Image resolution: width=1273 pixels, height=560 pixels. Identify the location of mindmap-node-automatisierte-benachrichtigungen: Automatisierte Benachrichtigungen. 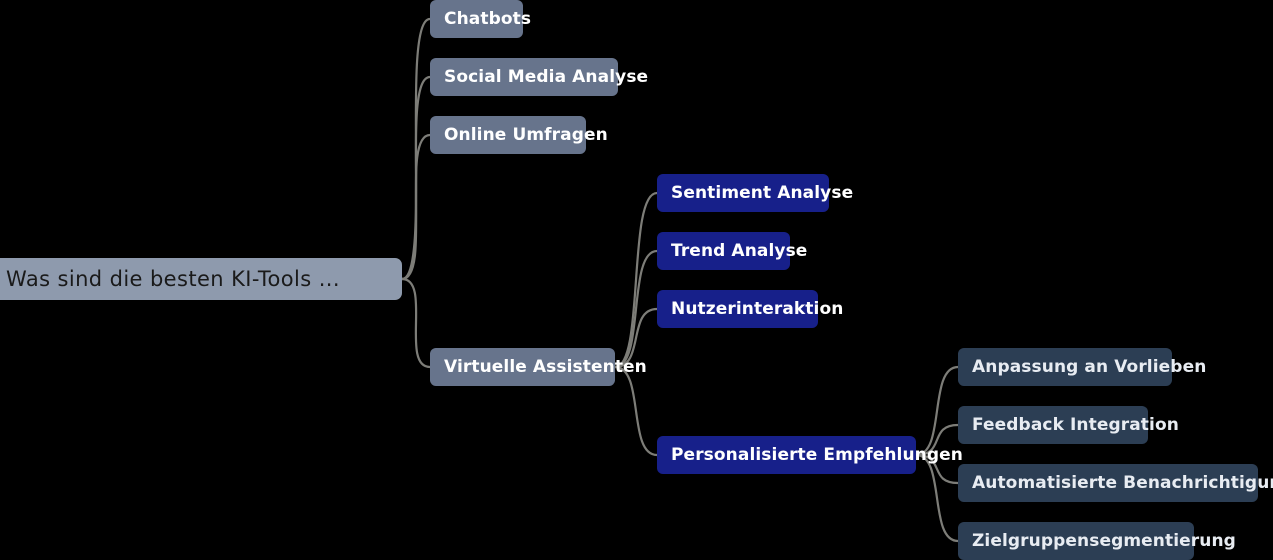
(1115, 483).